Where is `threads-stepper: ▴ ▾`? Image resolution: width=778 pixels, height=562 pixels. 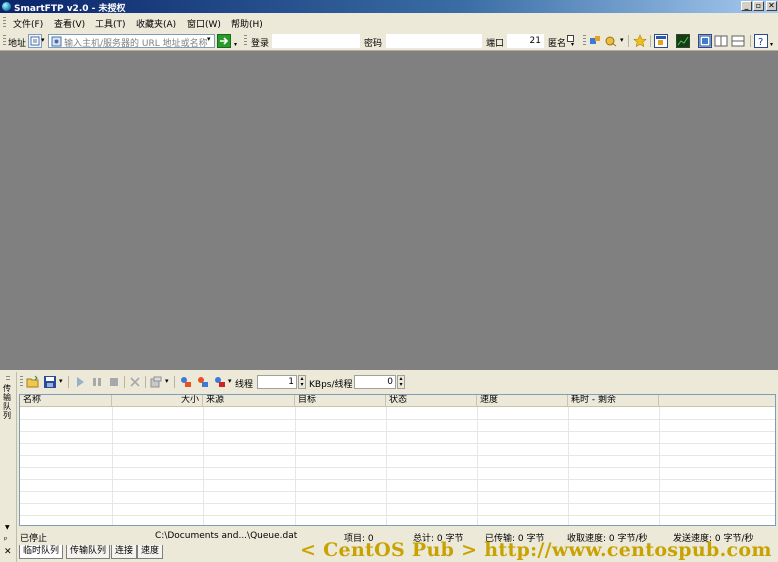 threads-stepper: ▴ ▾ is located at coordinates (302, 382).